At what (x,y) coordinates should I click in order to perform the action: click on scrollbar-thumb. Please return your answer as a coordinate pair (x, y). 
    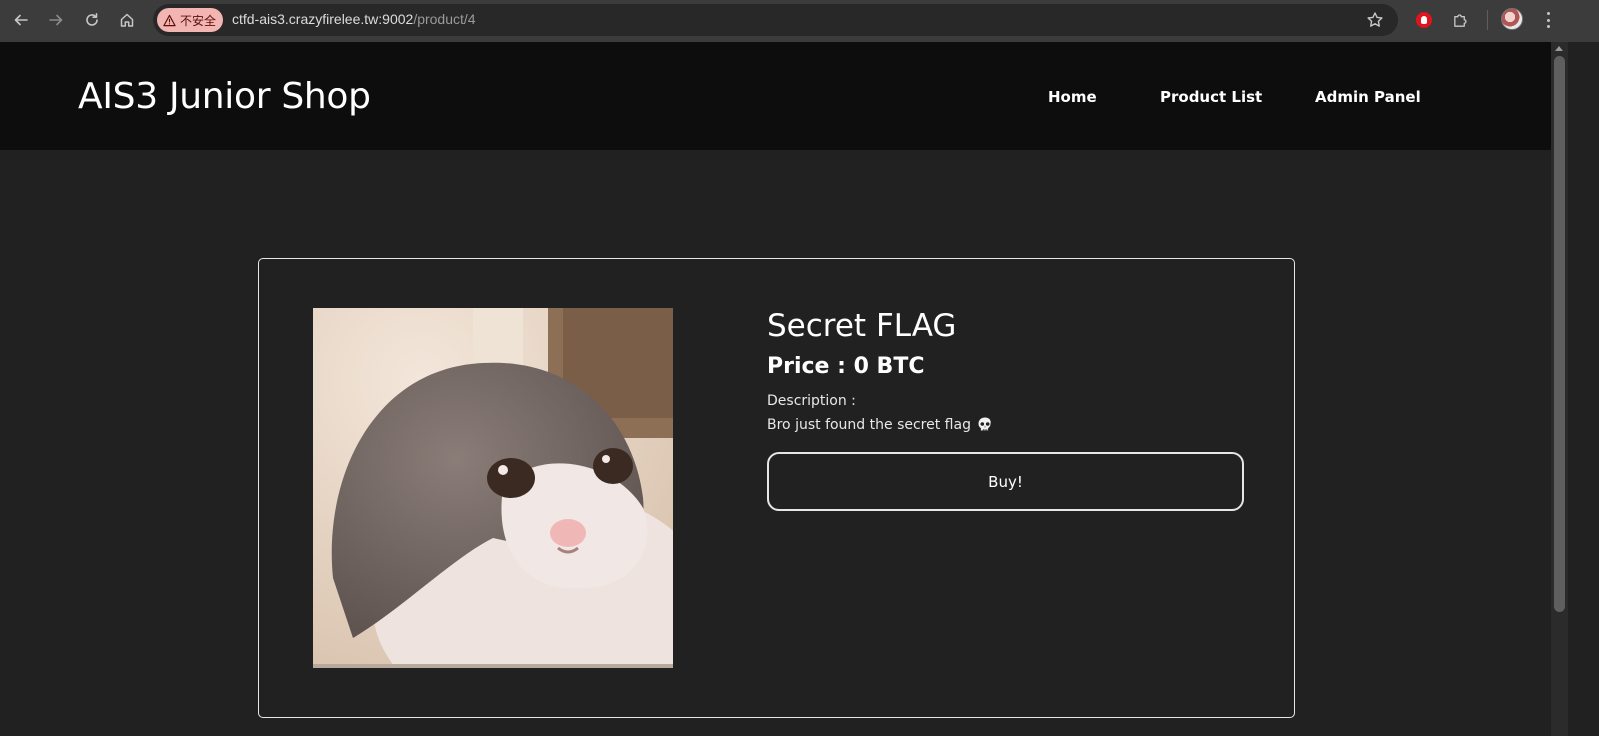
    Looking at the image, I should click on (1559, 334).